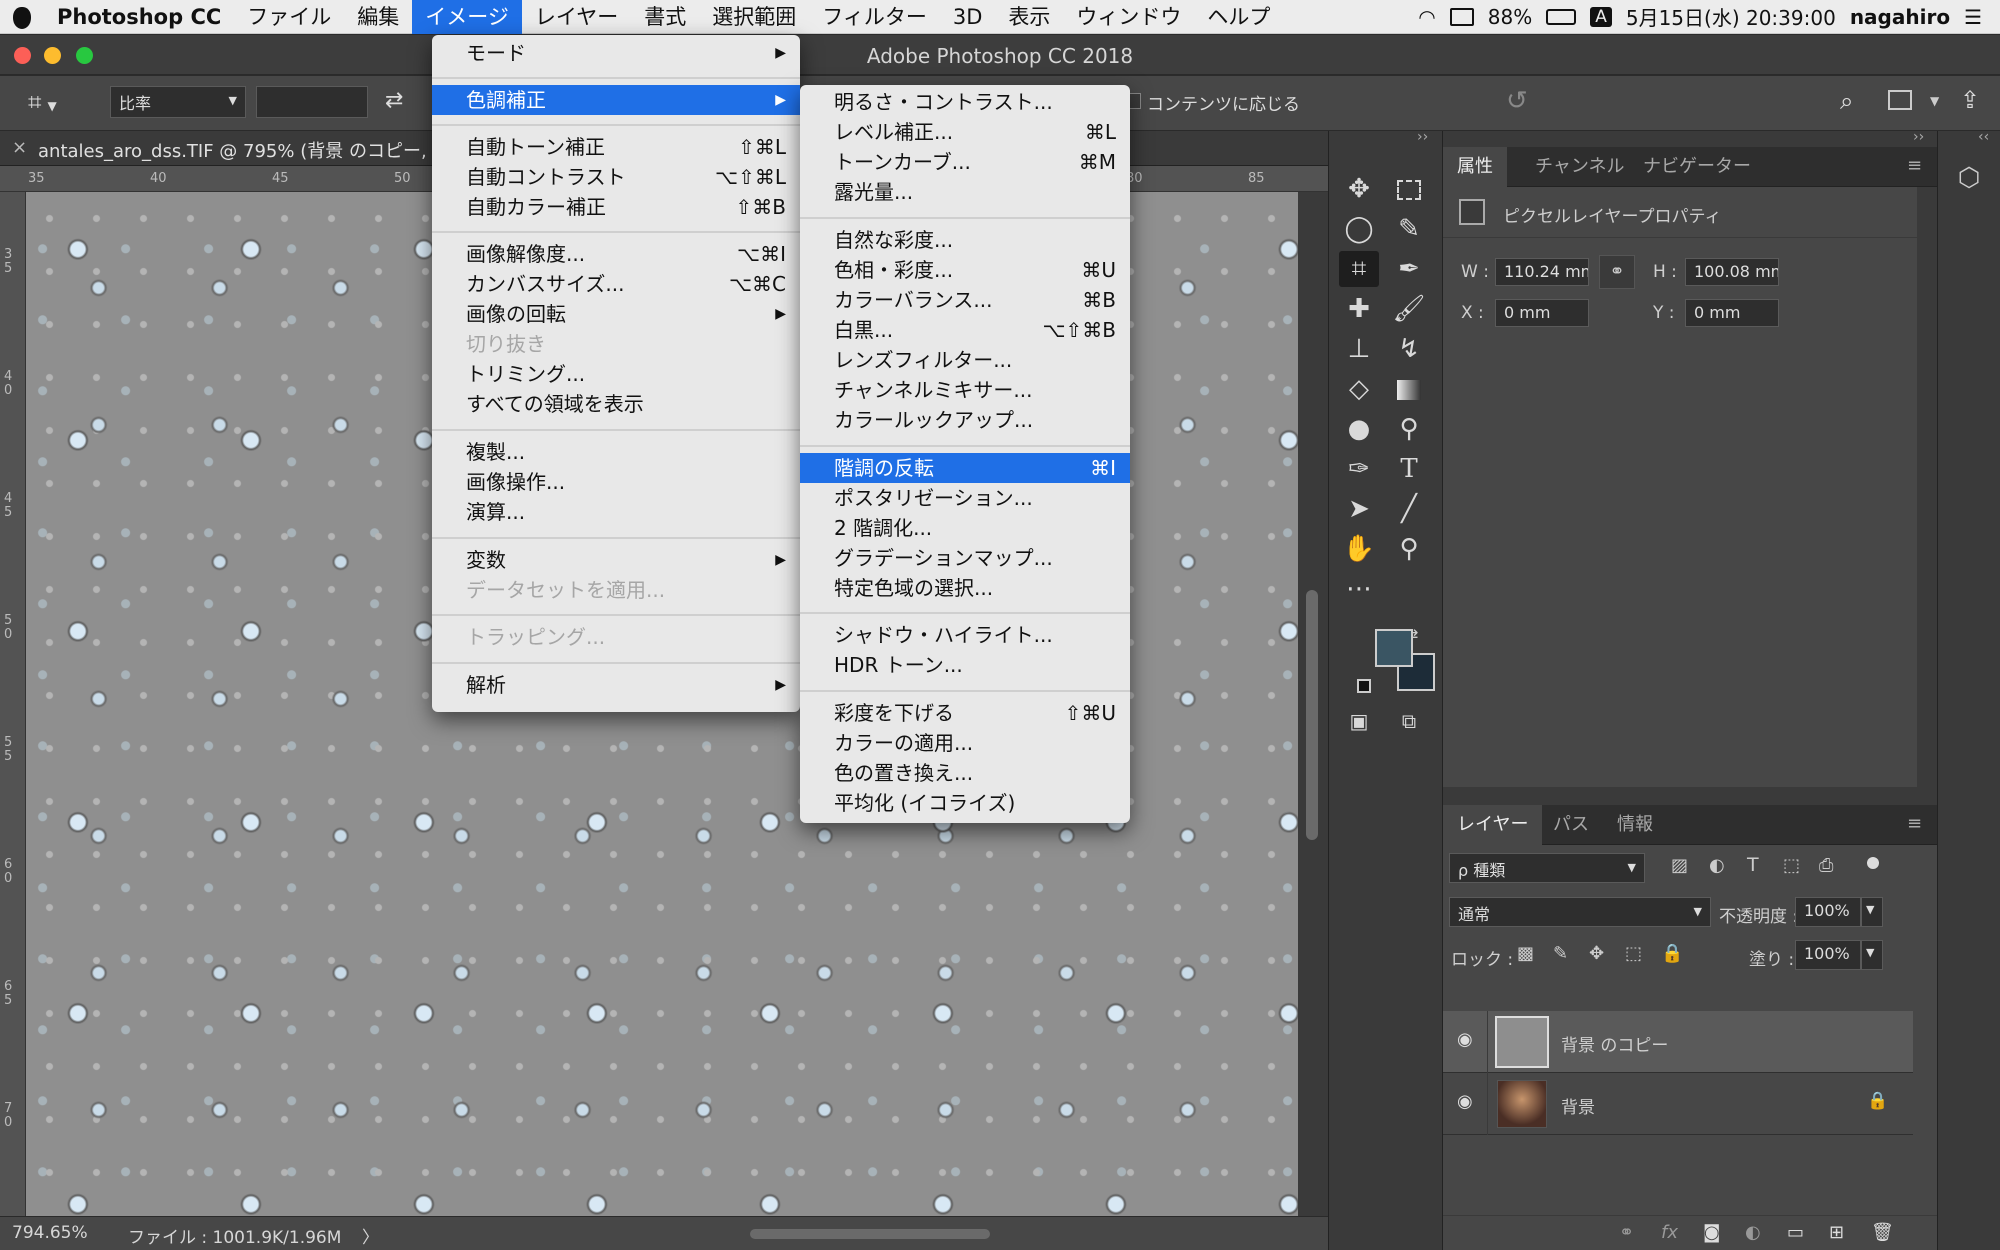  Describe the element at coordinates (1364, 686) in the screenshot. I see `default-colors-icon` at that location.